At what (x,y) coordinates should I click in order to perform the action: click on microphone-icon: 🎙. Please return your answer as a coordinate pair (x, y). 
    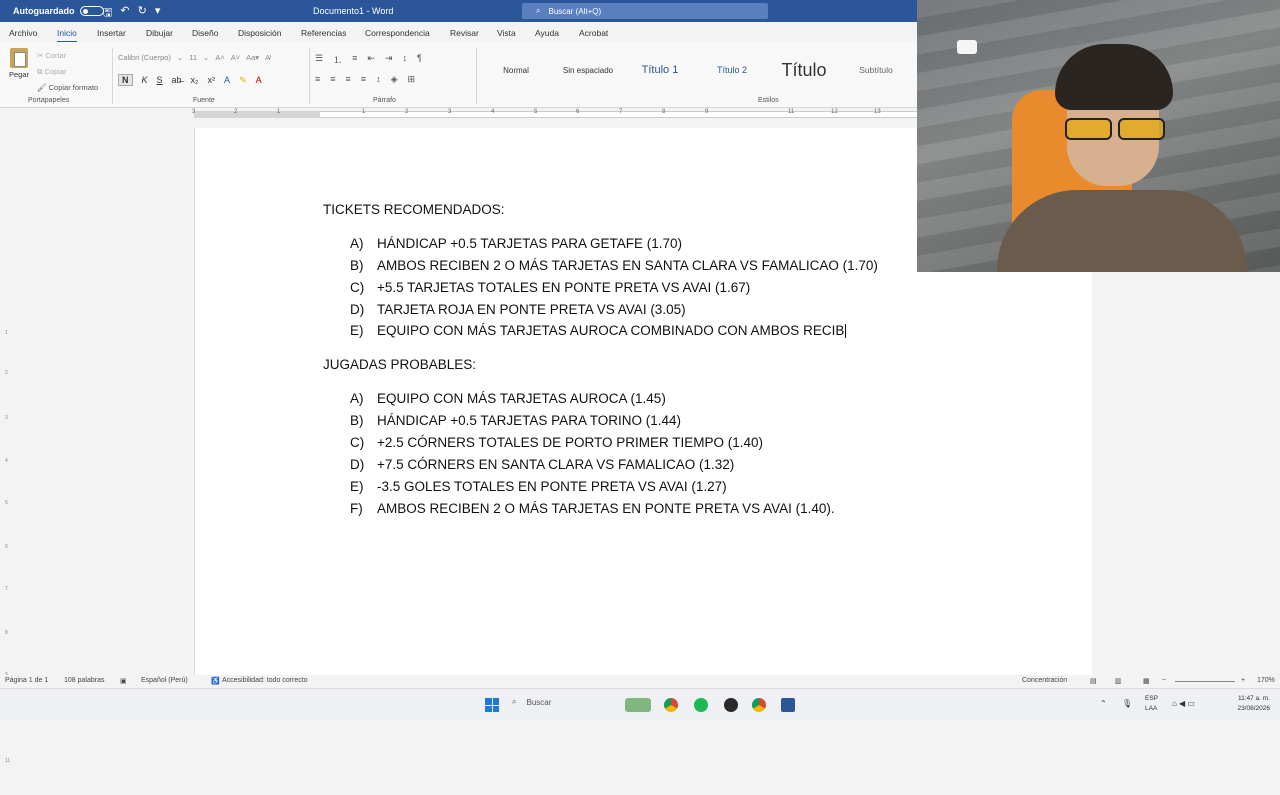
    Looking at the image, I should click on (1127, 703).